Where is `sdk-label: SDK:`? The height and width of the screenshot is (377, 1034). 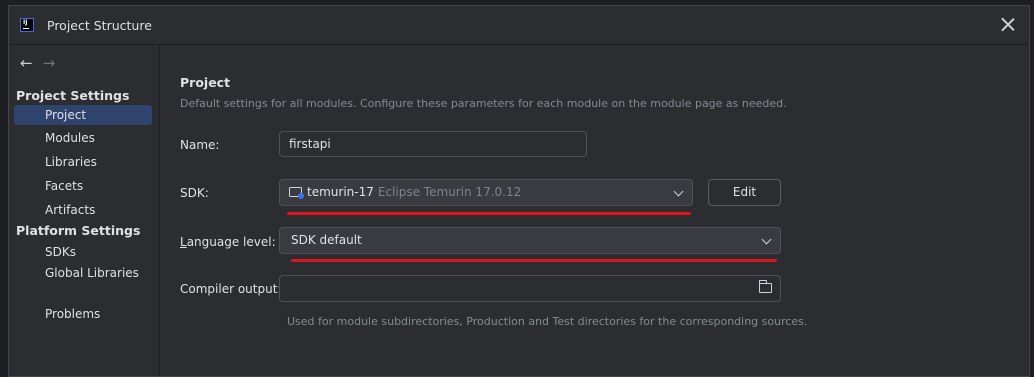
sdk-label: SDK: is located at coordinates (194, 193).